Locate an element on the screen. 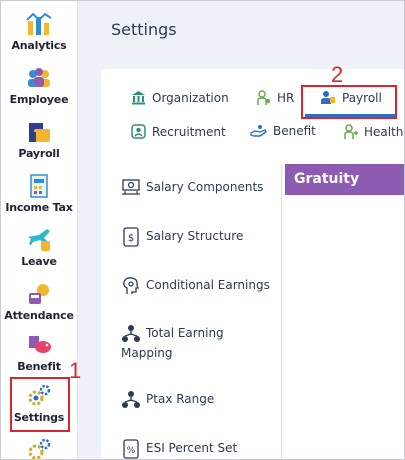 This screenshot has width=405, height=460. menu-label: Total Earning is located at coordinates (185, 333).